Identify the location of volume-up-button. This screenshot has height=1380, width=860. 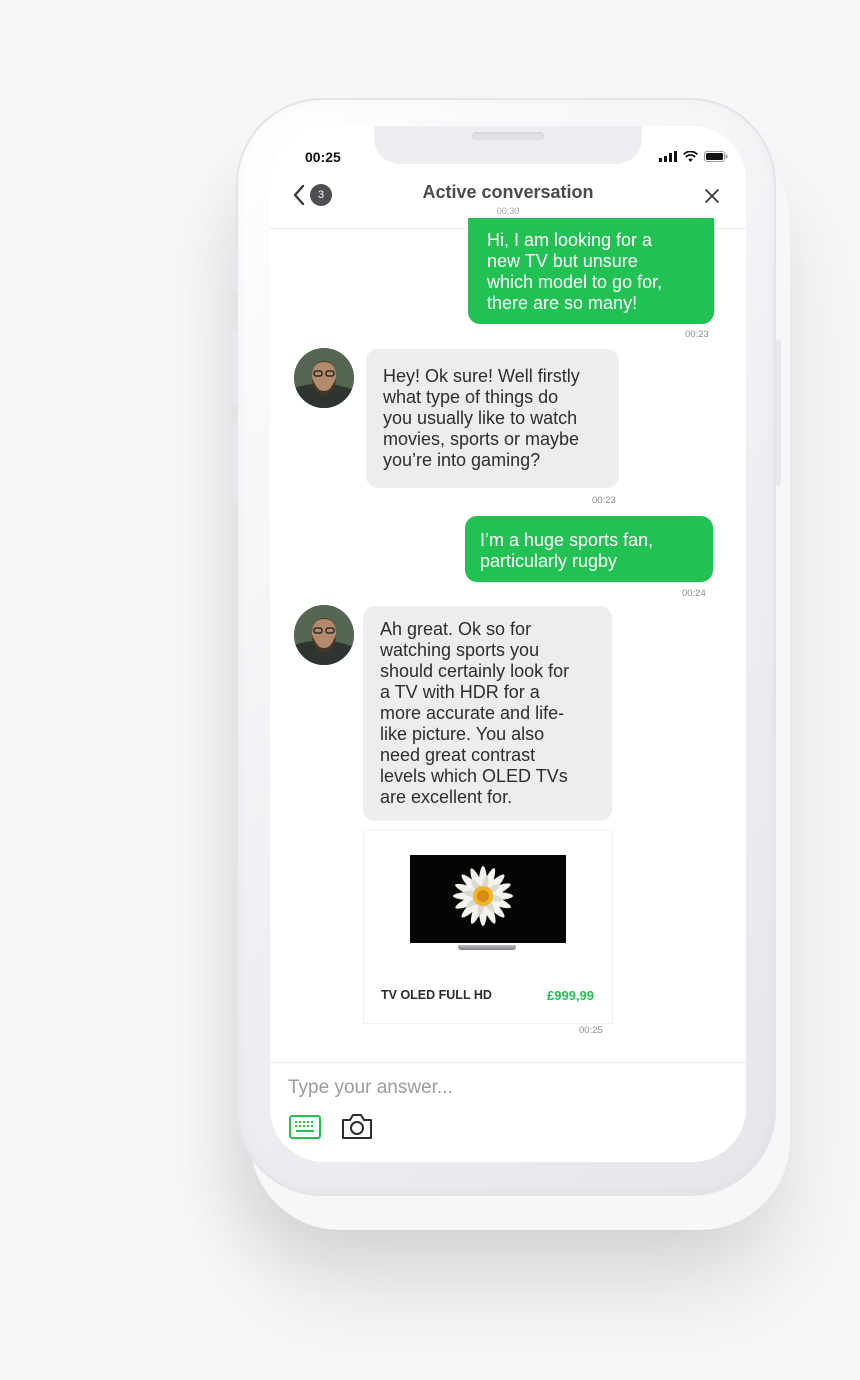
(235, 368).